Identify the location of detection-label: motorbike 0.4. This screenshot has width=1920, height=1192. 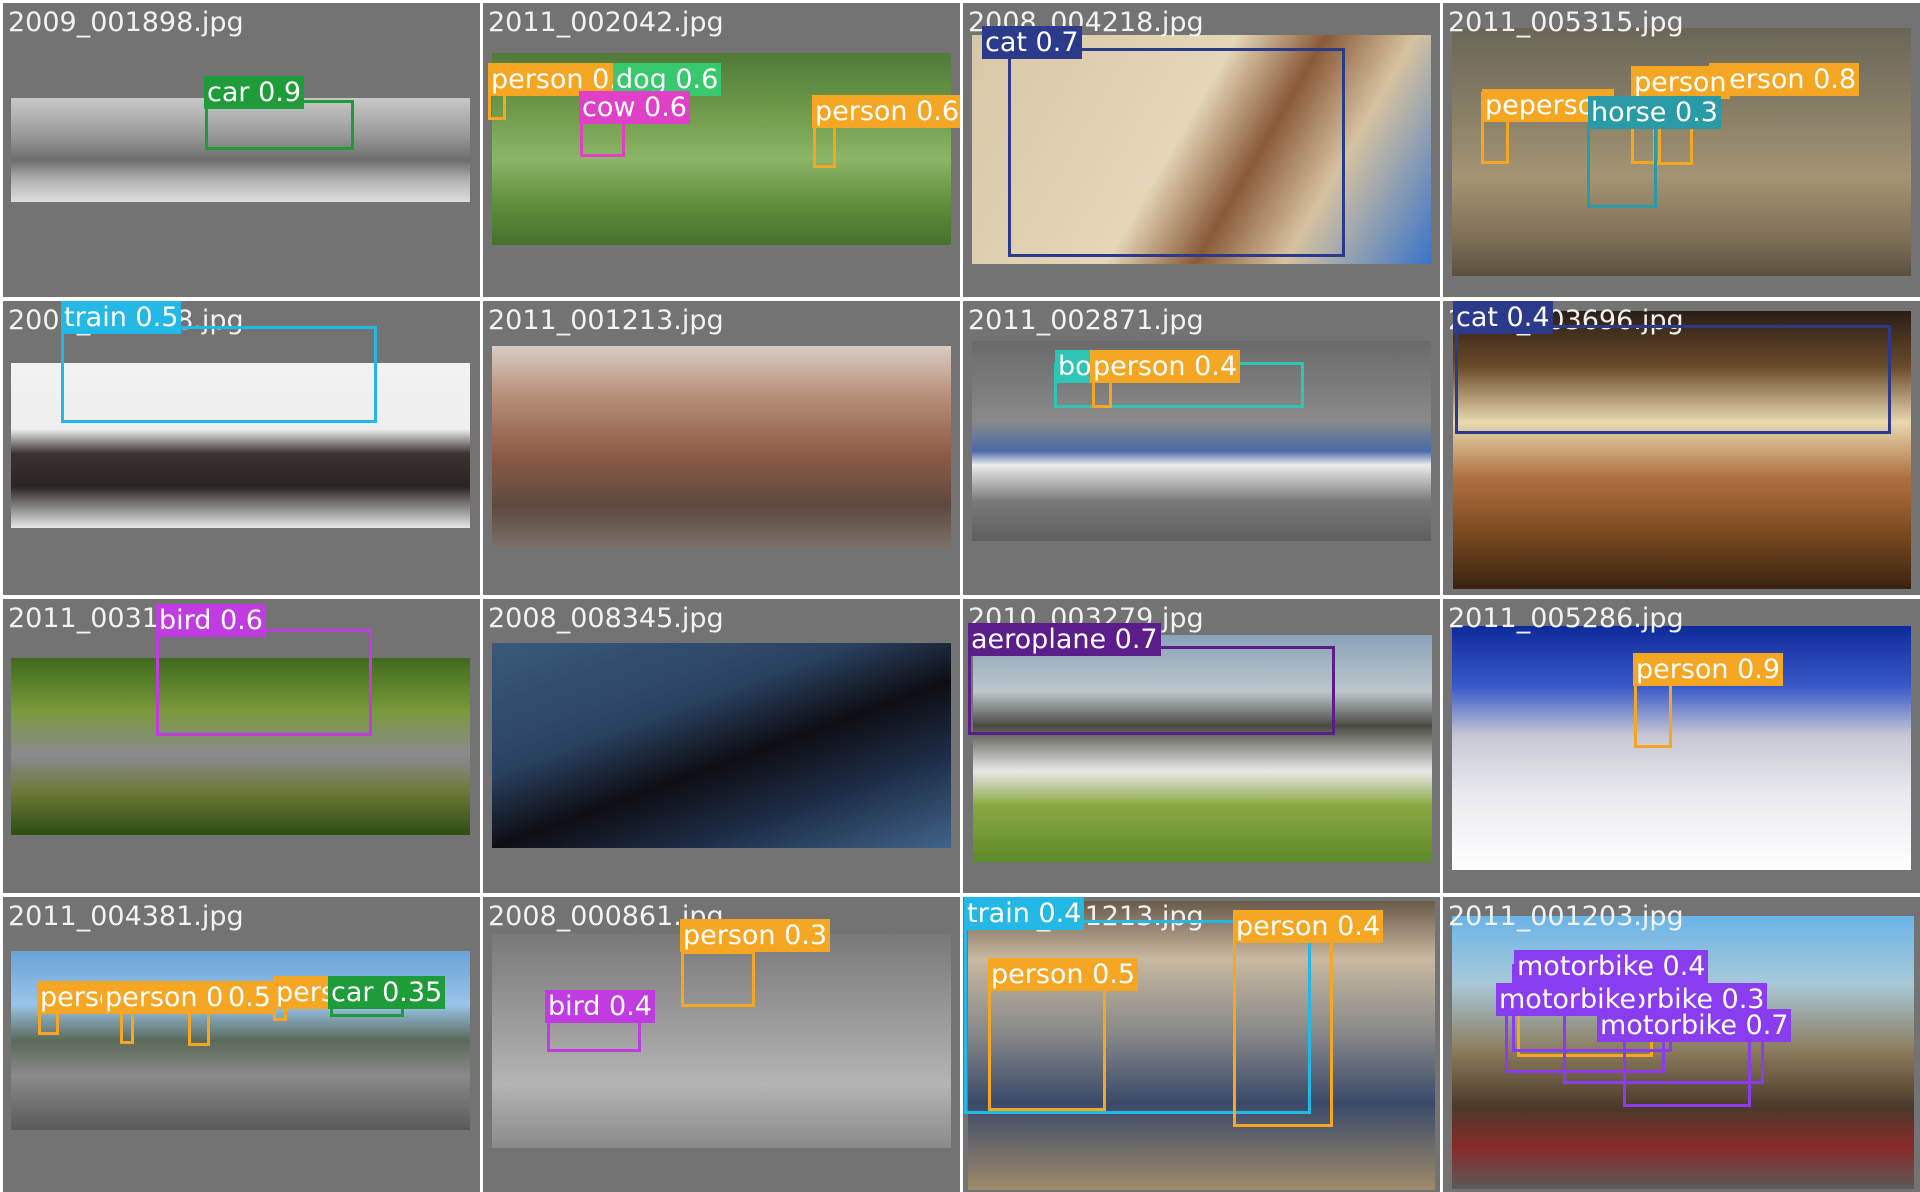
(1611, 966).